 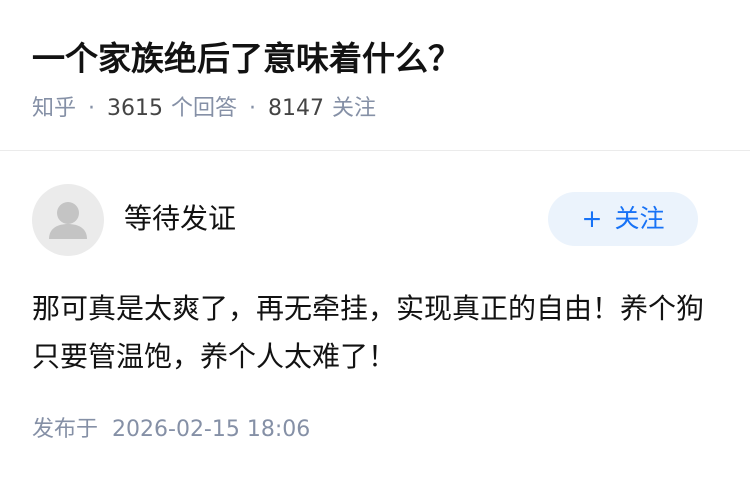 What do you see at coordinates (296, 108) in the screenshot?
I see `follow-count: 8147` at bounding box center [296, 108].